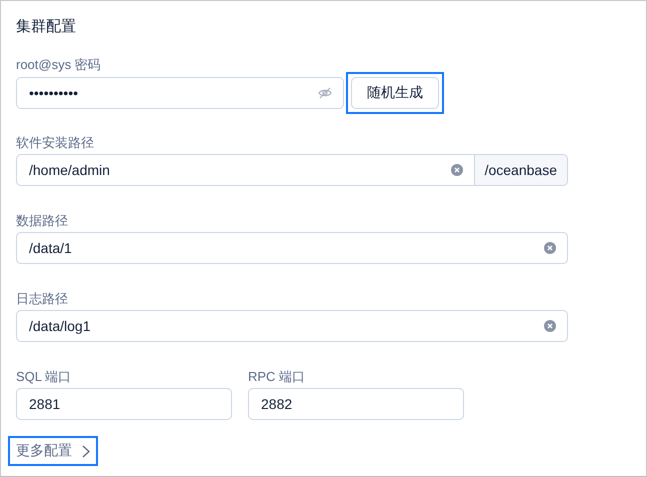 The width and height of the screenshot is (647, 477). What do you see at coordinates (124, 404) in the screenshot?
I see `port-field: 2881` at bounding box center [124, 404].